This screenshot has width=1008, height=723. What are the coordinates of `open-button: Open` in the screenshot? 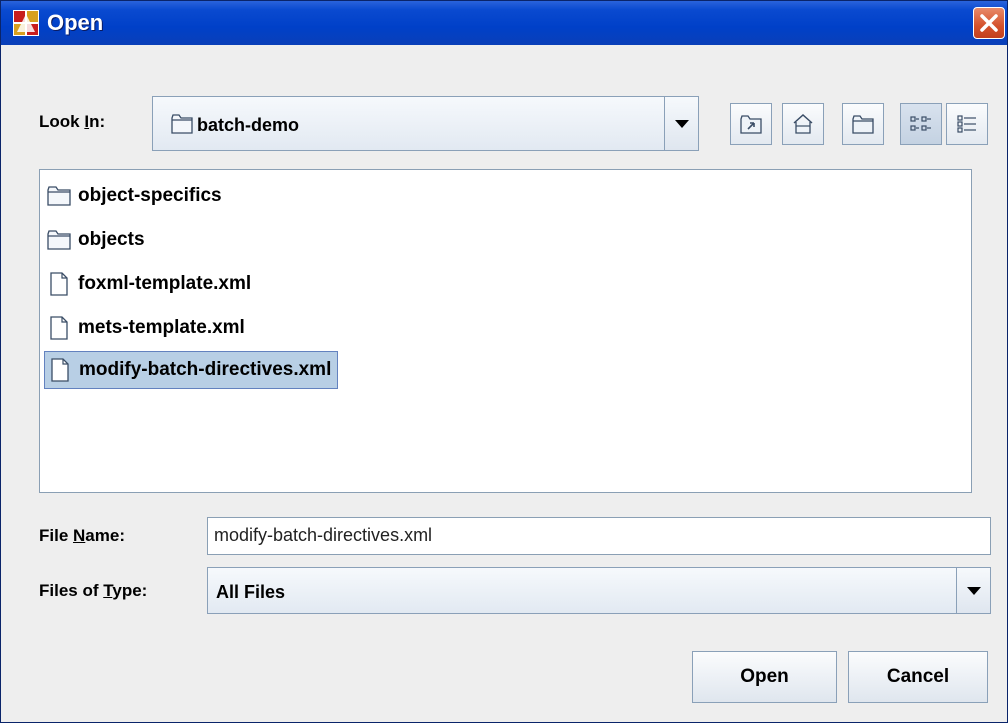 It's located at (764, 677).